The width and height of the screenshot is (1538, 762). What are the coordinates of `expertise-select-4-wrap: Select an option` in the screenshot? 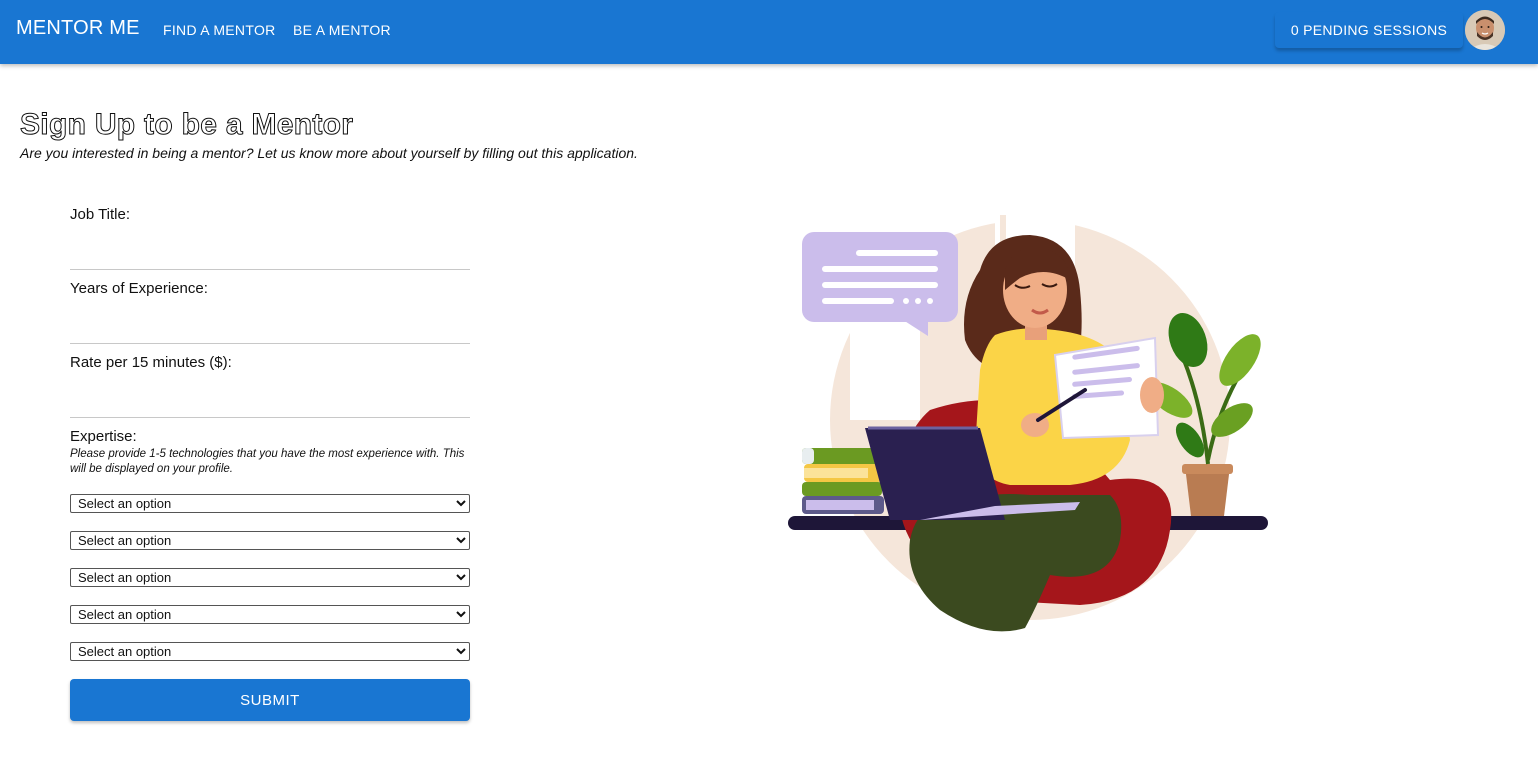 It's located at (270, 614).